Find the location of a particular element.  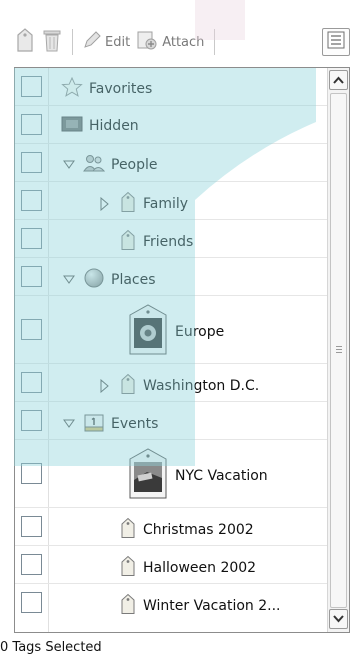

chevron-down-icon is located at coordinates (338, 619).